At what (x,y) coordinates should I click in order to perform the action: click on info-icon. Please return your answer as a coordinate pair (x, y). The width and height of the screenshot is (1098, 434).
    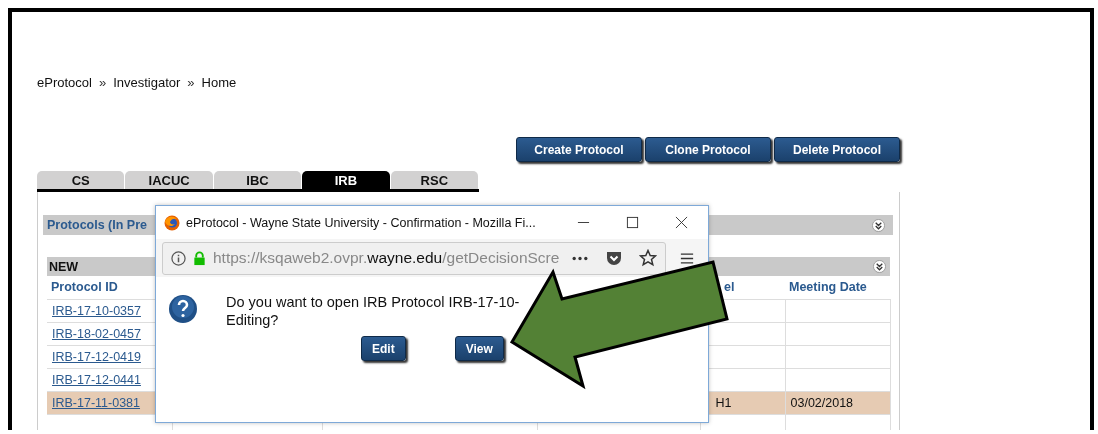
    Looking at the image, I should click on (178, 258).